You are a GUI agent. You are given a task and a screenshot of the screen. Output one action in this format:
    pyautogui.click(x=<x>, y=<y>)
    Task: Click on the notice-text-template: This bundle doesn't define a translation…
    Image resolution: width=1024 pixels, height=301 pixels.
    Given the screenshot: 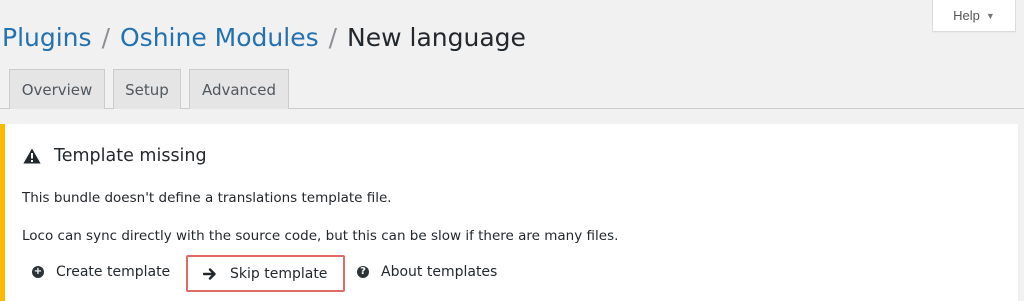 What is the action you would take?
    pyautogui.click(x=207, y=198)
    